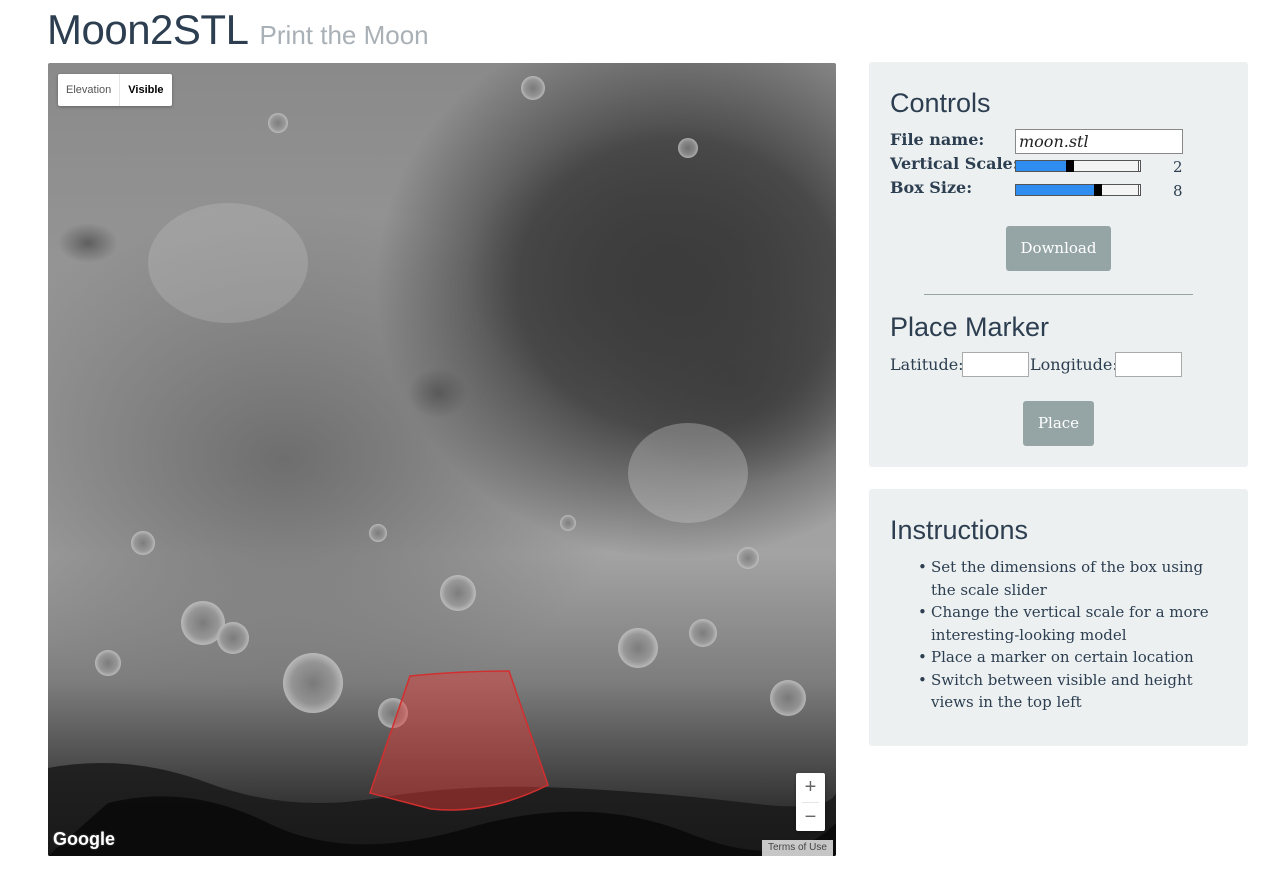  Describe the element at coordinates (1058, 248) in the screenshot. I see `download-button: Download` at that location.